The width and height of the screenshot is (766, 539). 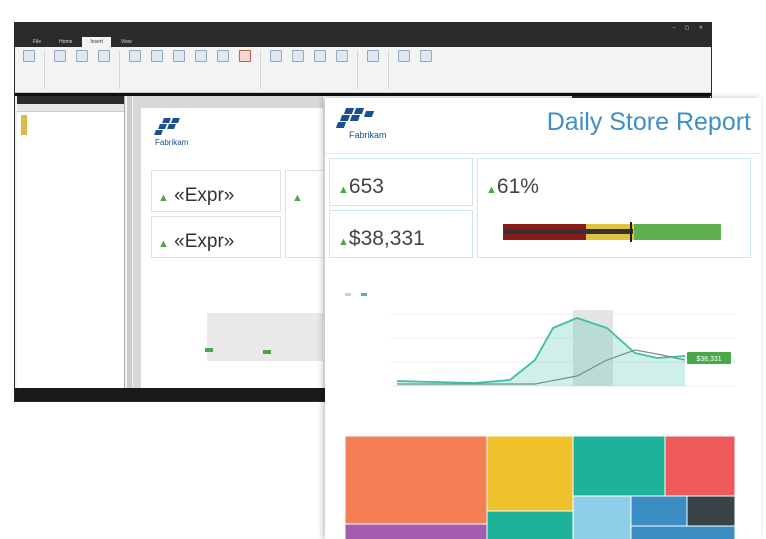 What do you see at coordinates (104, 69) in the screenshot?
I see `ribbon-button-list` at bounding box center [104, 69].